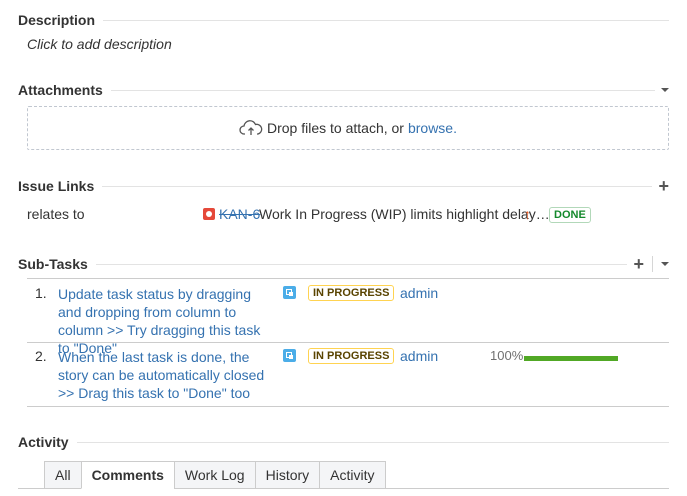 Image resolution: width=687 pixels, height=496 pixels. I want to click on link-type: relates to, so click(56, 214).